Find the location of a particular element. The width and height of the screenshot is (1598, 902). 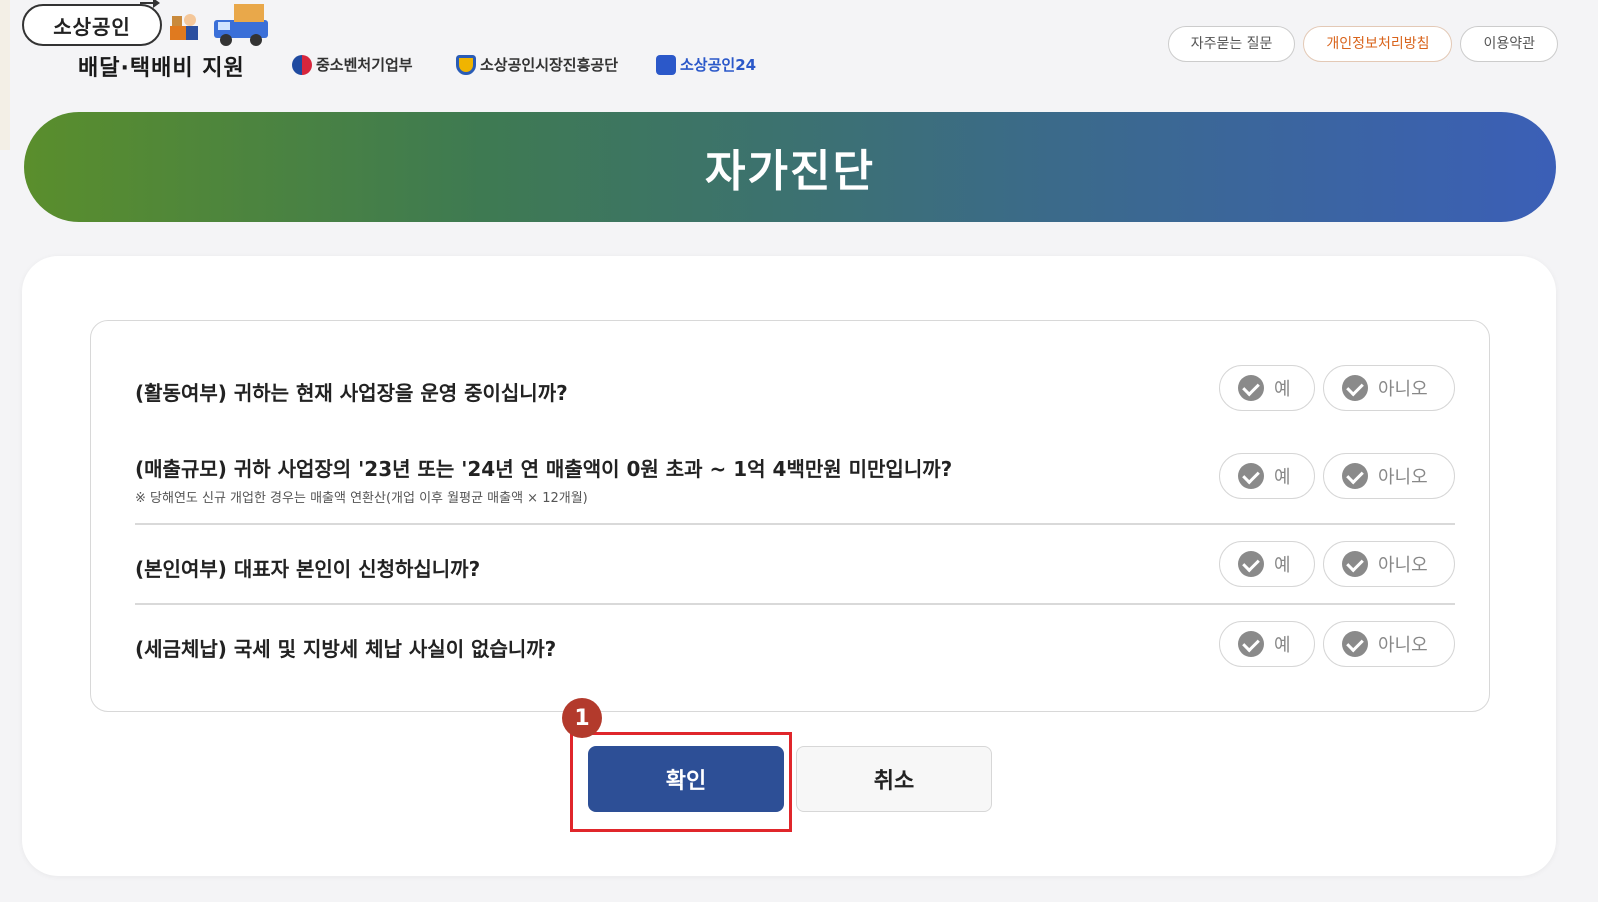

cancel-button: 취소 is located at coordinates (894, 779).